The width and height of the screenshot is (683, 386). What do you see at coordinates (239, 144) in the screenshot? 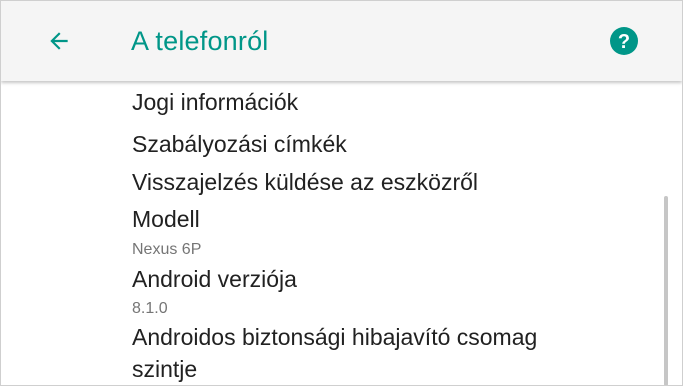
I see `list-item-regulatory-labels: Szabályozási címkék` at bounding box center [239, 144].